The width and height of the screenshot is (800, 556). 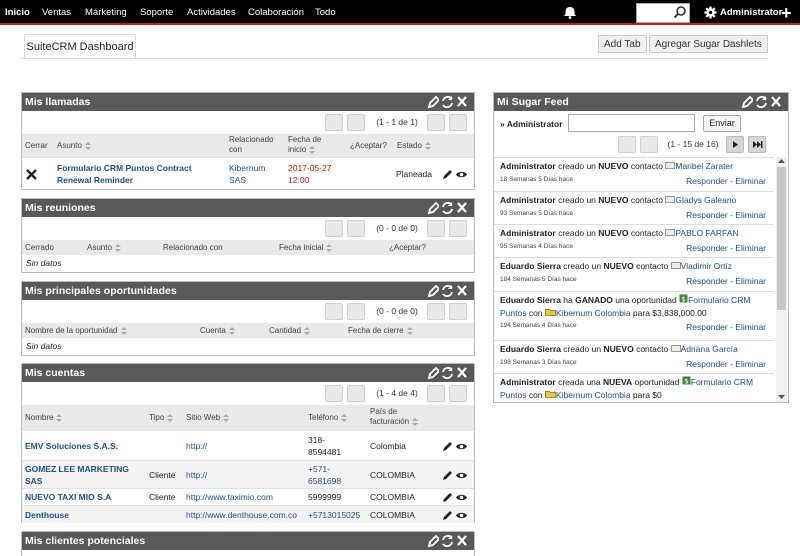 What do you see at coordinates (161, 418) in the screenshot?
I see `col-tipo: Tipo` at bounding box center [161, 418].